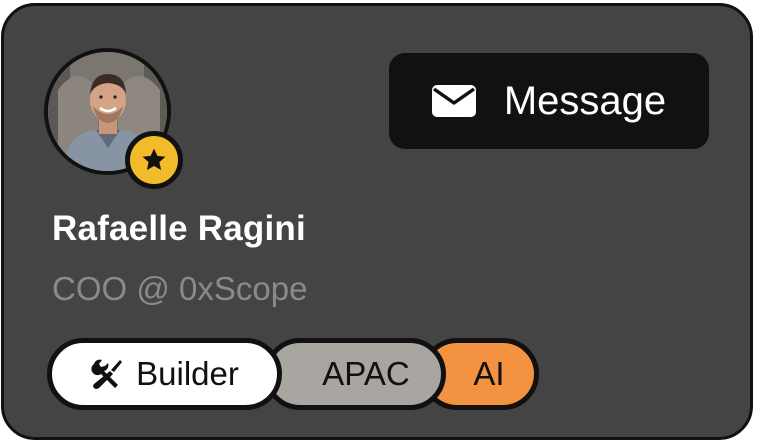 This screenshot has width=758, height=445. Describe the element at coordinates (585, 100) in the screenshot. I see `message-button-label: Message` at that location.